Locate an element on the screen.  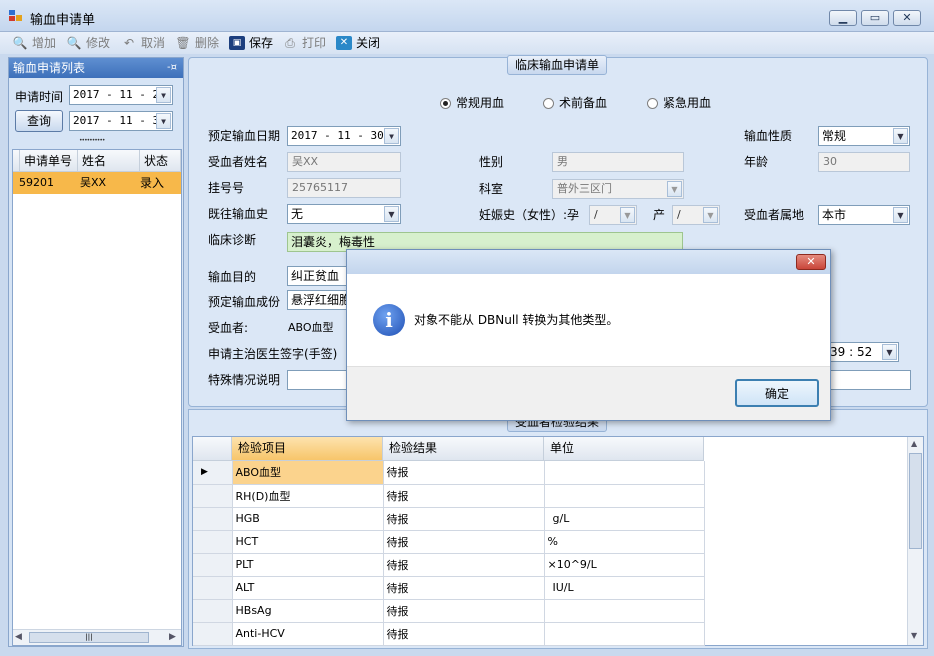
date-to-picker: 2017 - 11 - 30 ▼ is located at coordinates (121, 121).